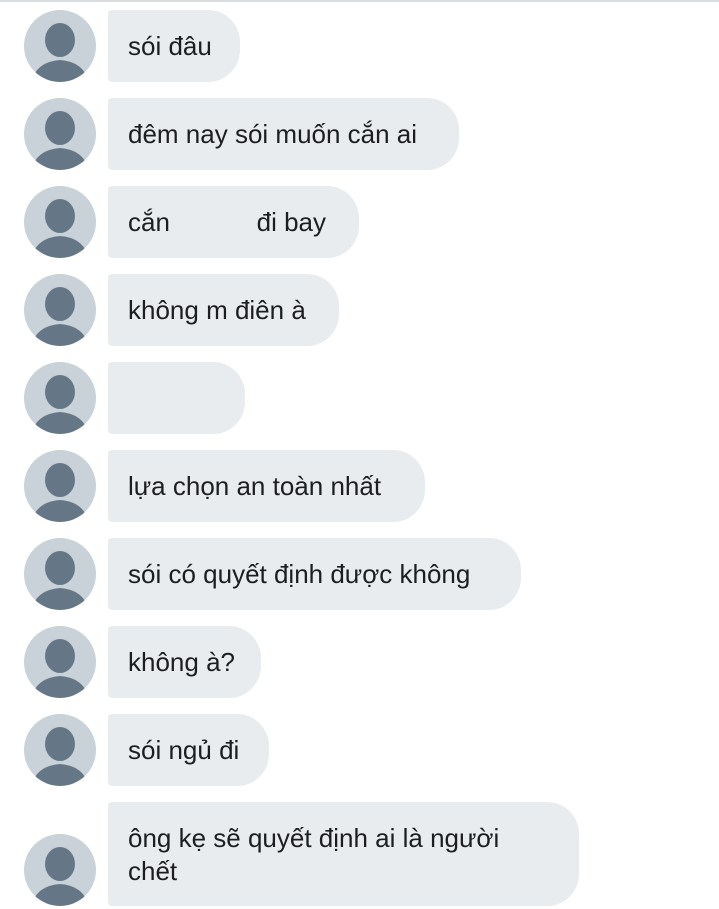  What do you see at coordinates (184, 662) in the screenshot?
I see `message-bubble: không à?` at bounding box center [184, 662].